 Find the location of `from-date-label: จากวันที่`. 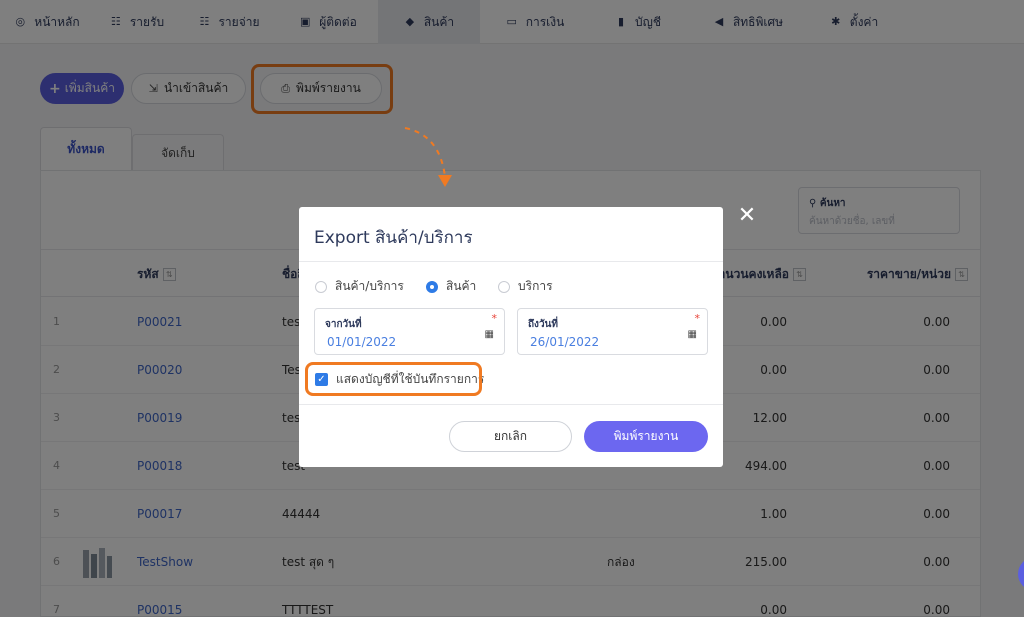

from-date-label: จากวันที่ is located at coordinates (343, 324).